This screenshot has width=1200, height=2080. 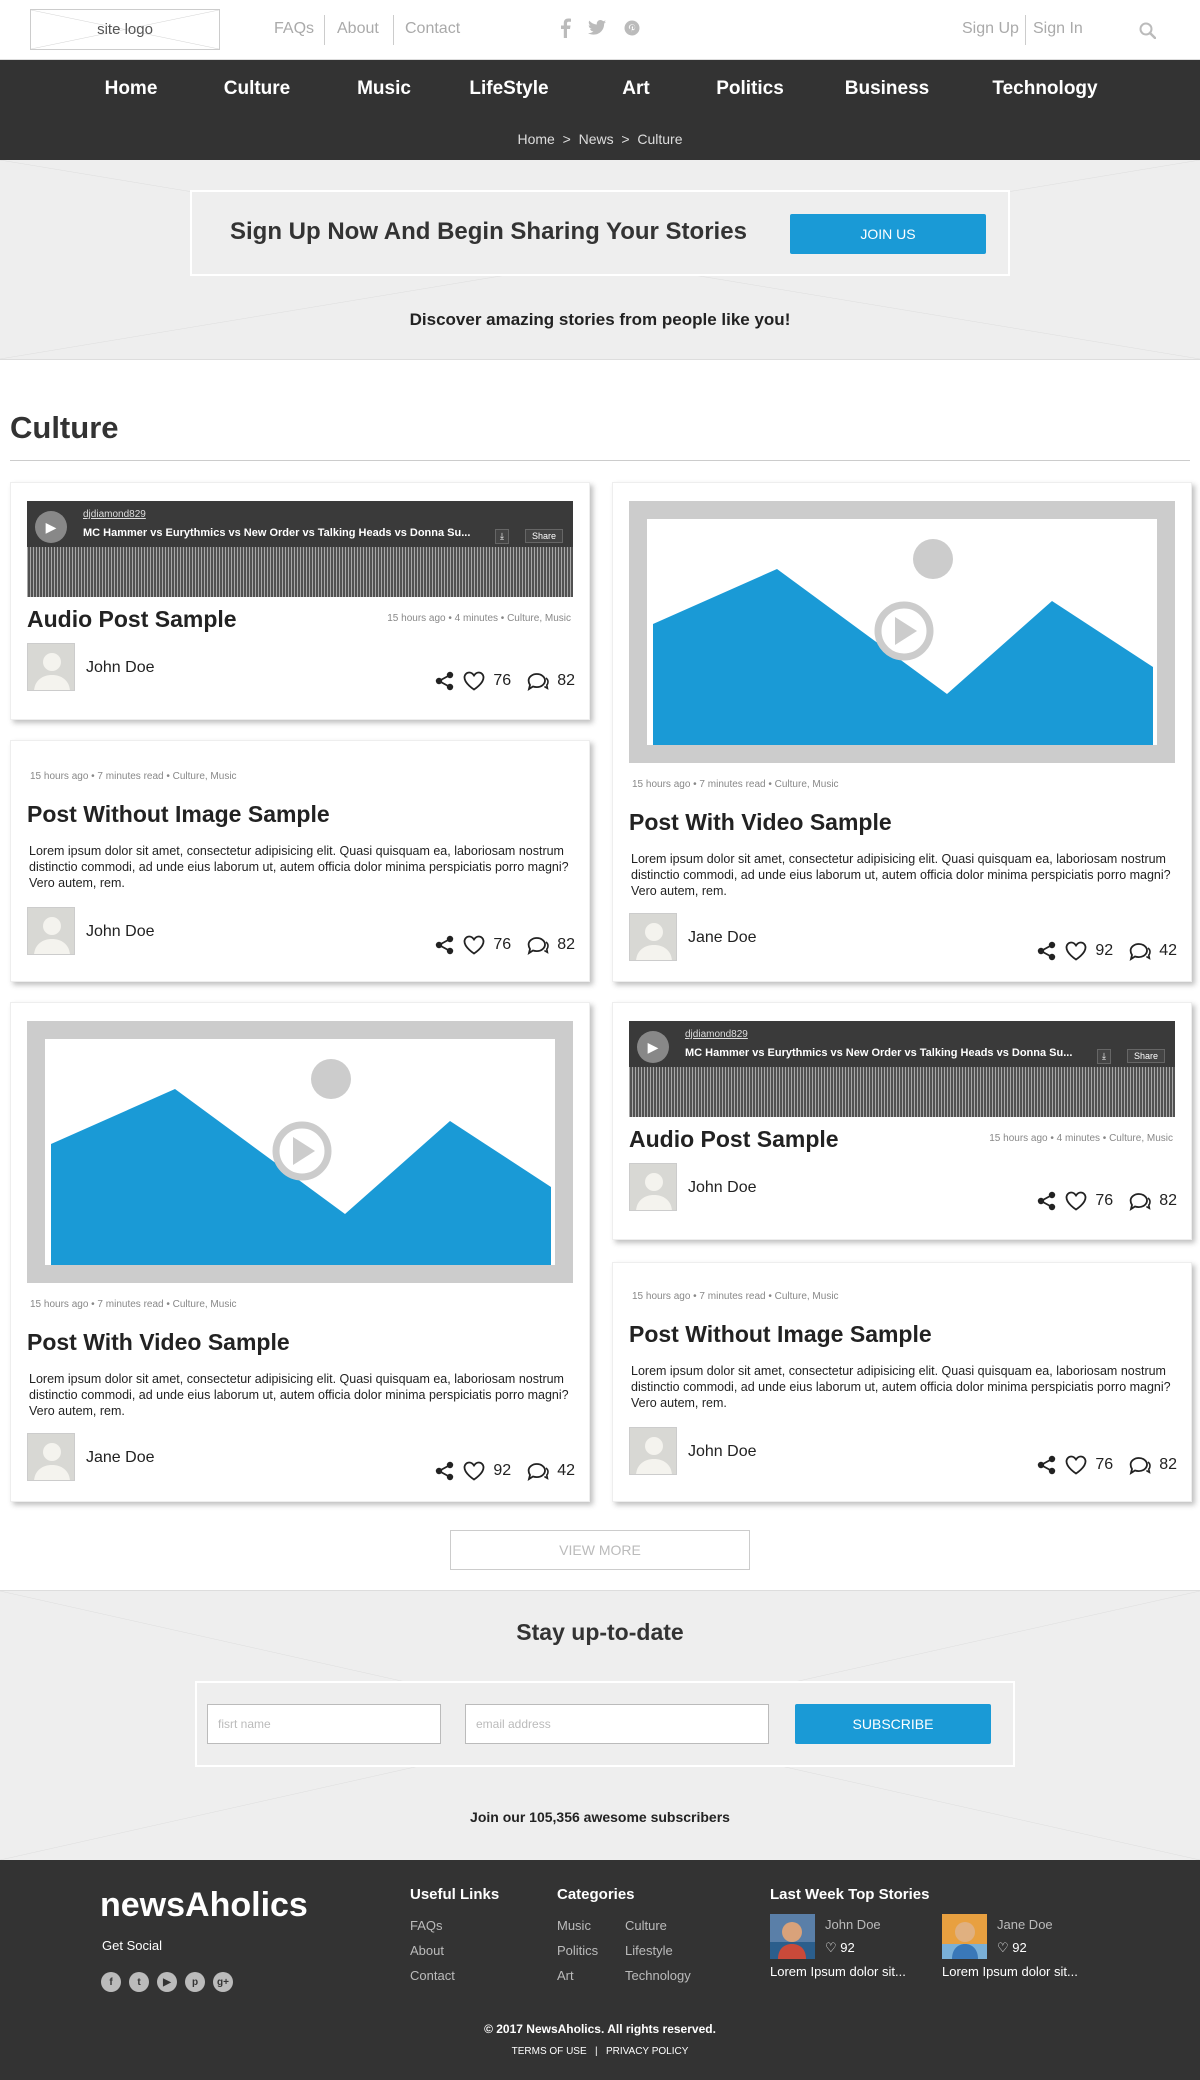 What do you see at coordinates (646, 1925) in the screenshot?
I see `category-link-culture: Culture` at bounding box center [646, 1925].